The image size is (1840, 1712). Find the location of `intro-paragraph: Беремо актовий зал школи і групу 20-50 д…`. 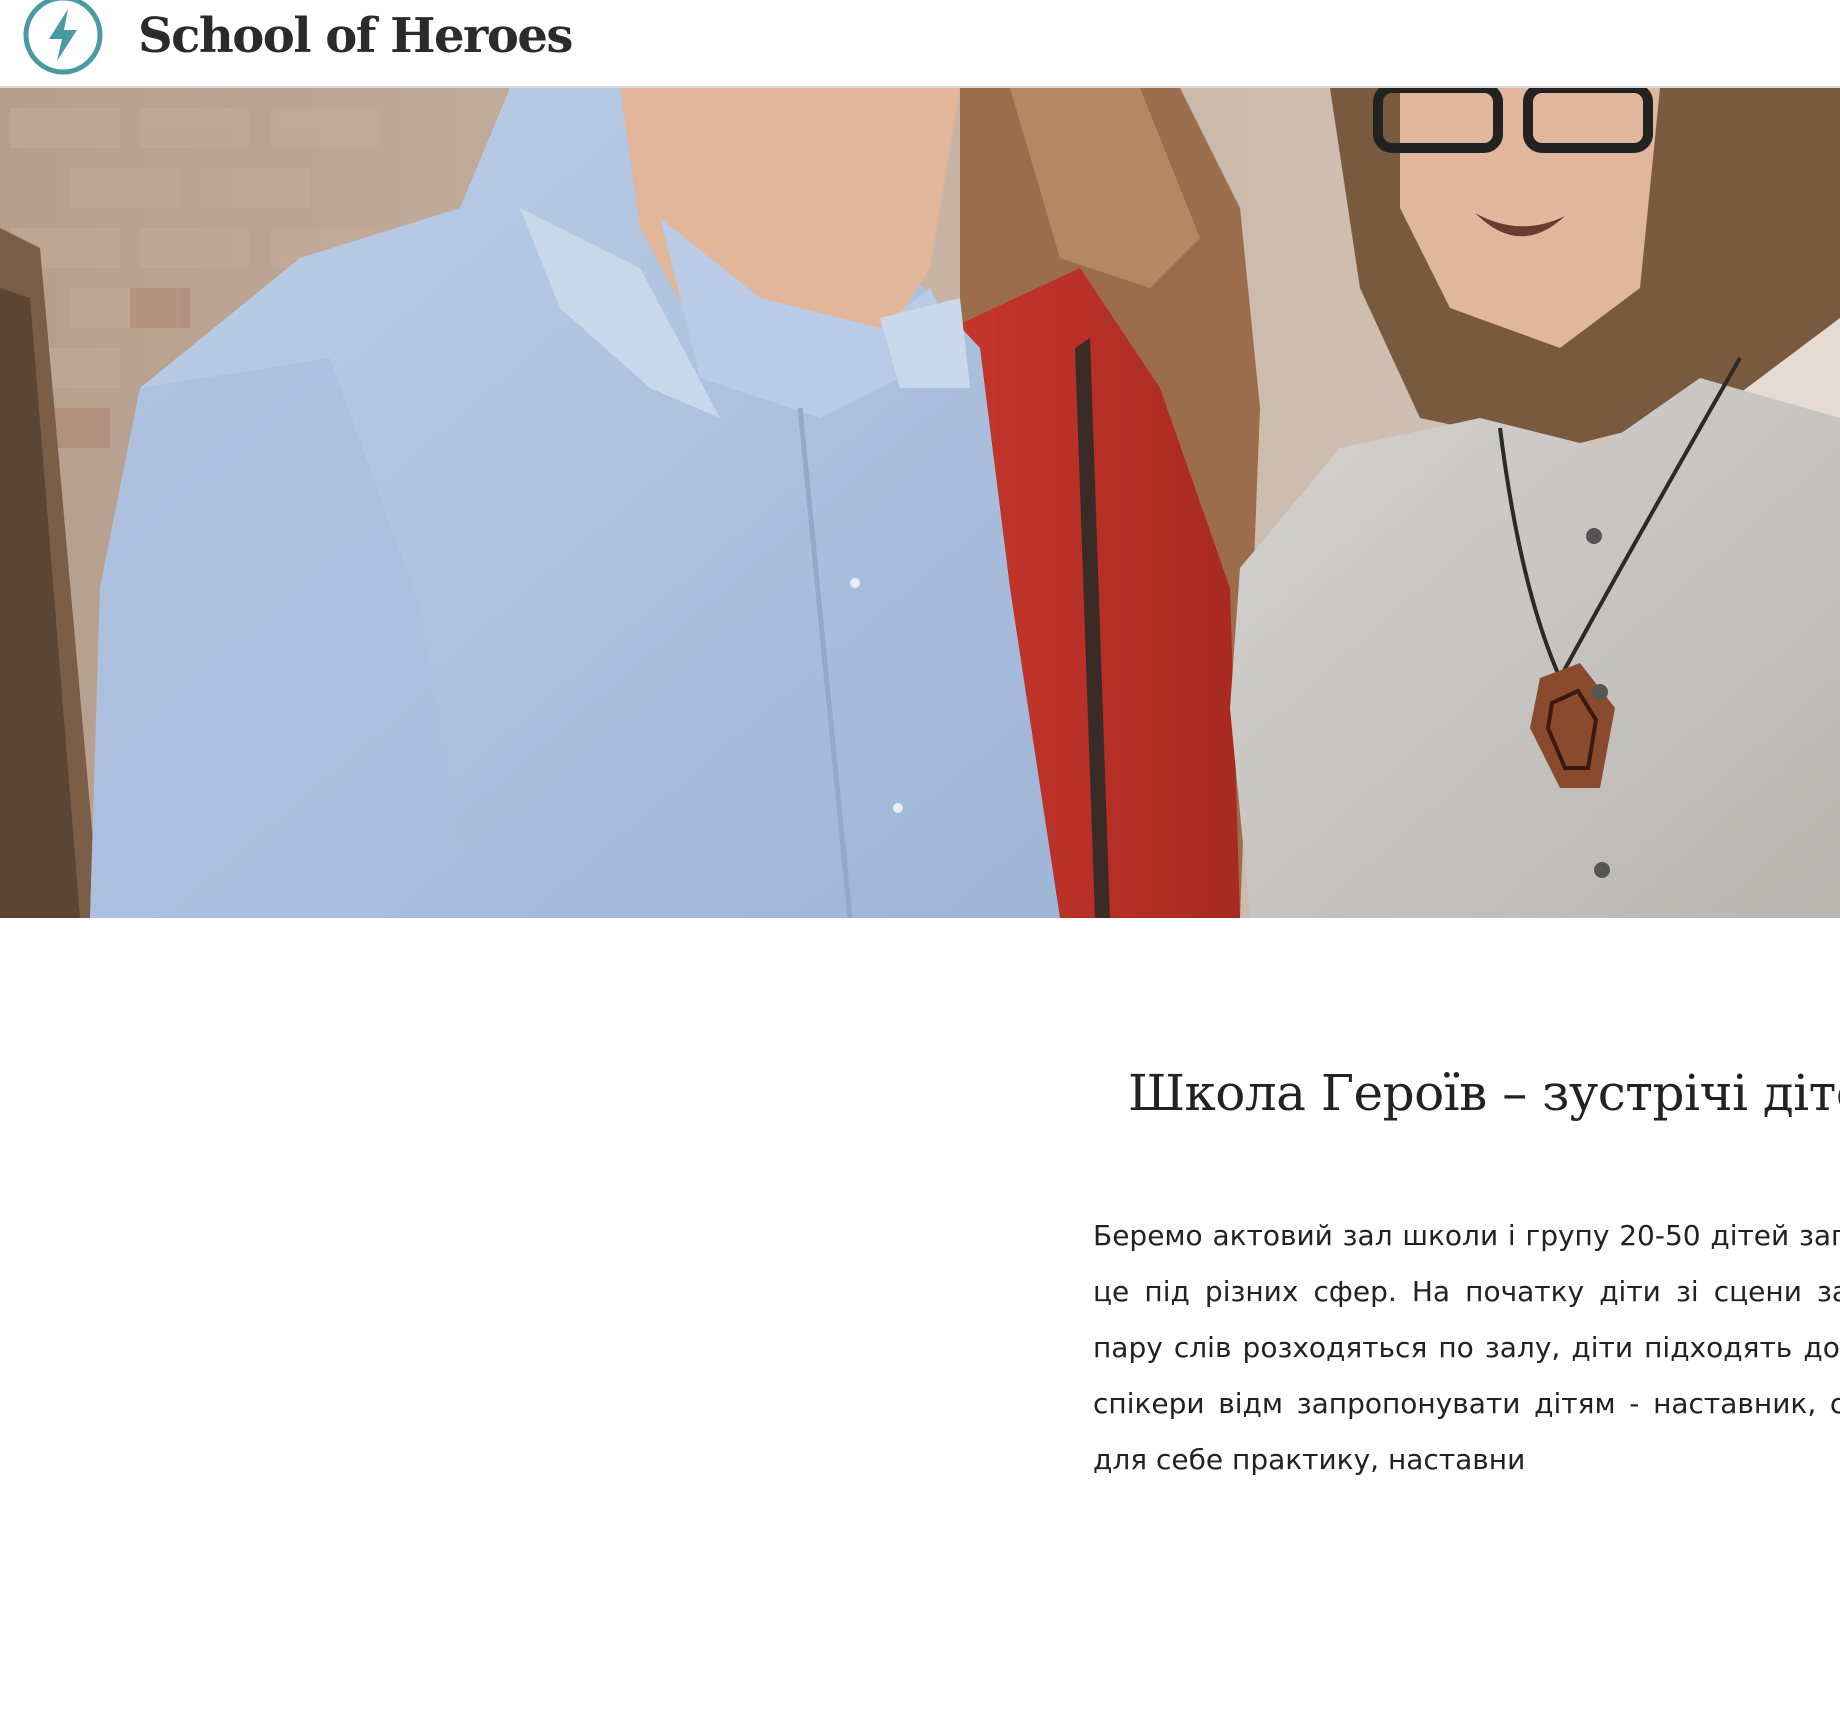

intro-paragraph: Беремо актовий зал школи і групу 20-50 д… is located at coordinates (1466, 1347).